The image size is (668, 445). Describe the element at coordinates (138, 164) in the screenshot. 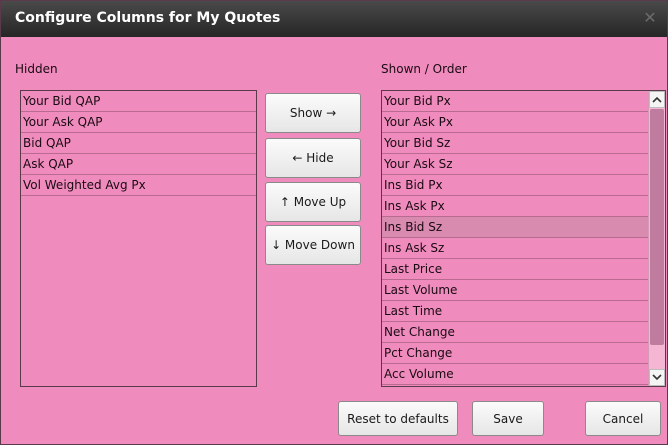

I see `list-item: Ask QAP` at that location.